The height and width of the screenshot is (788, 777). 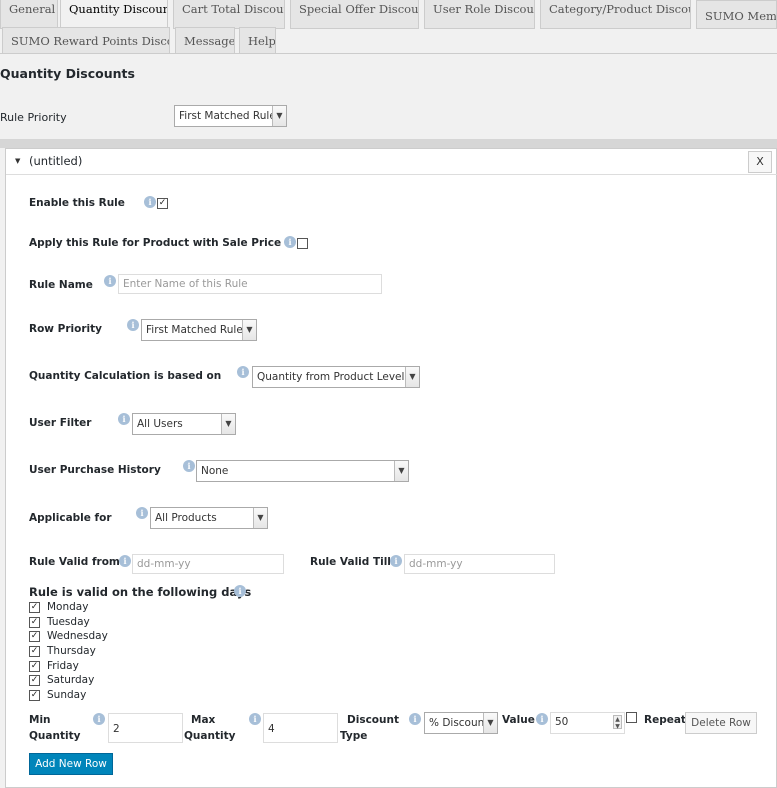 I want to click on tab-special-offer-discounts: Special Offer Discounts, so click(x=354, y=14).